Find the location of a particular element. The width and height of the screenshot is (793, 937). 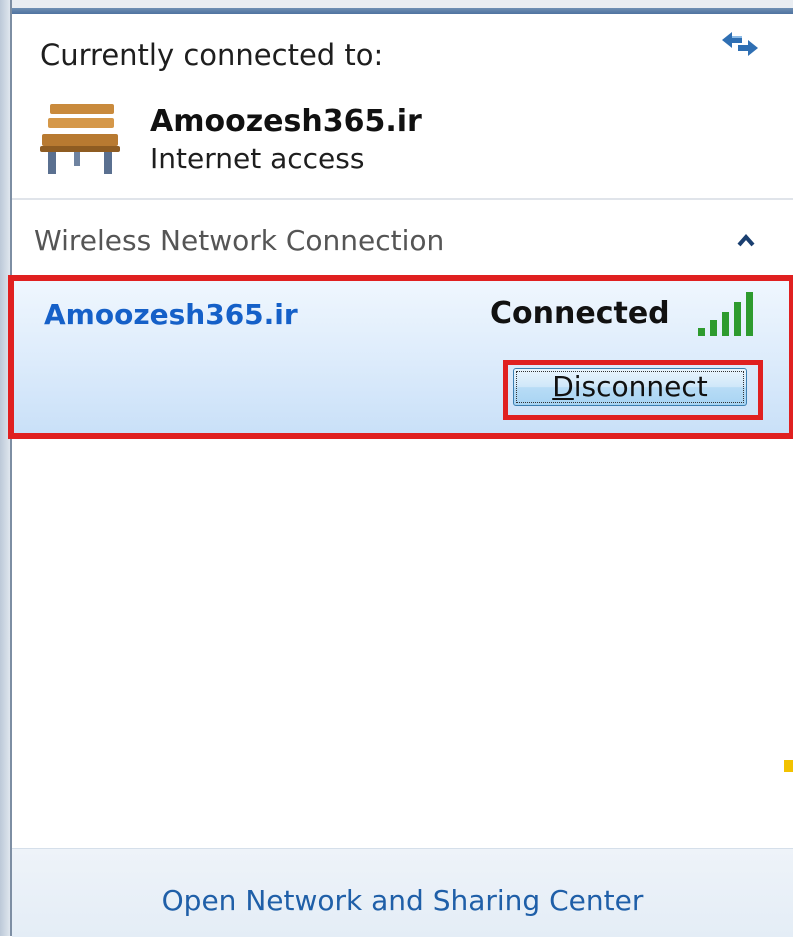

chevron-up-icon is located at coordinates (746, 240).